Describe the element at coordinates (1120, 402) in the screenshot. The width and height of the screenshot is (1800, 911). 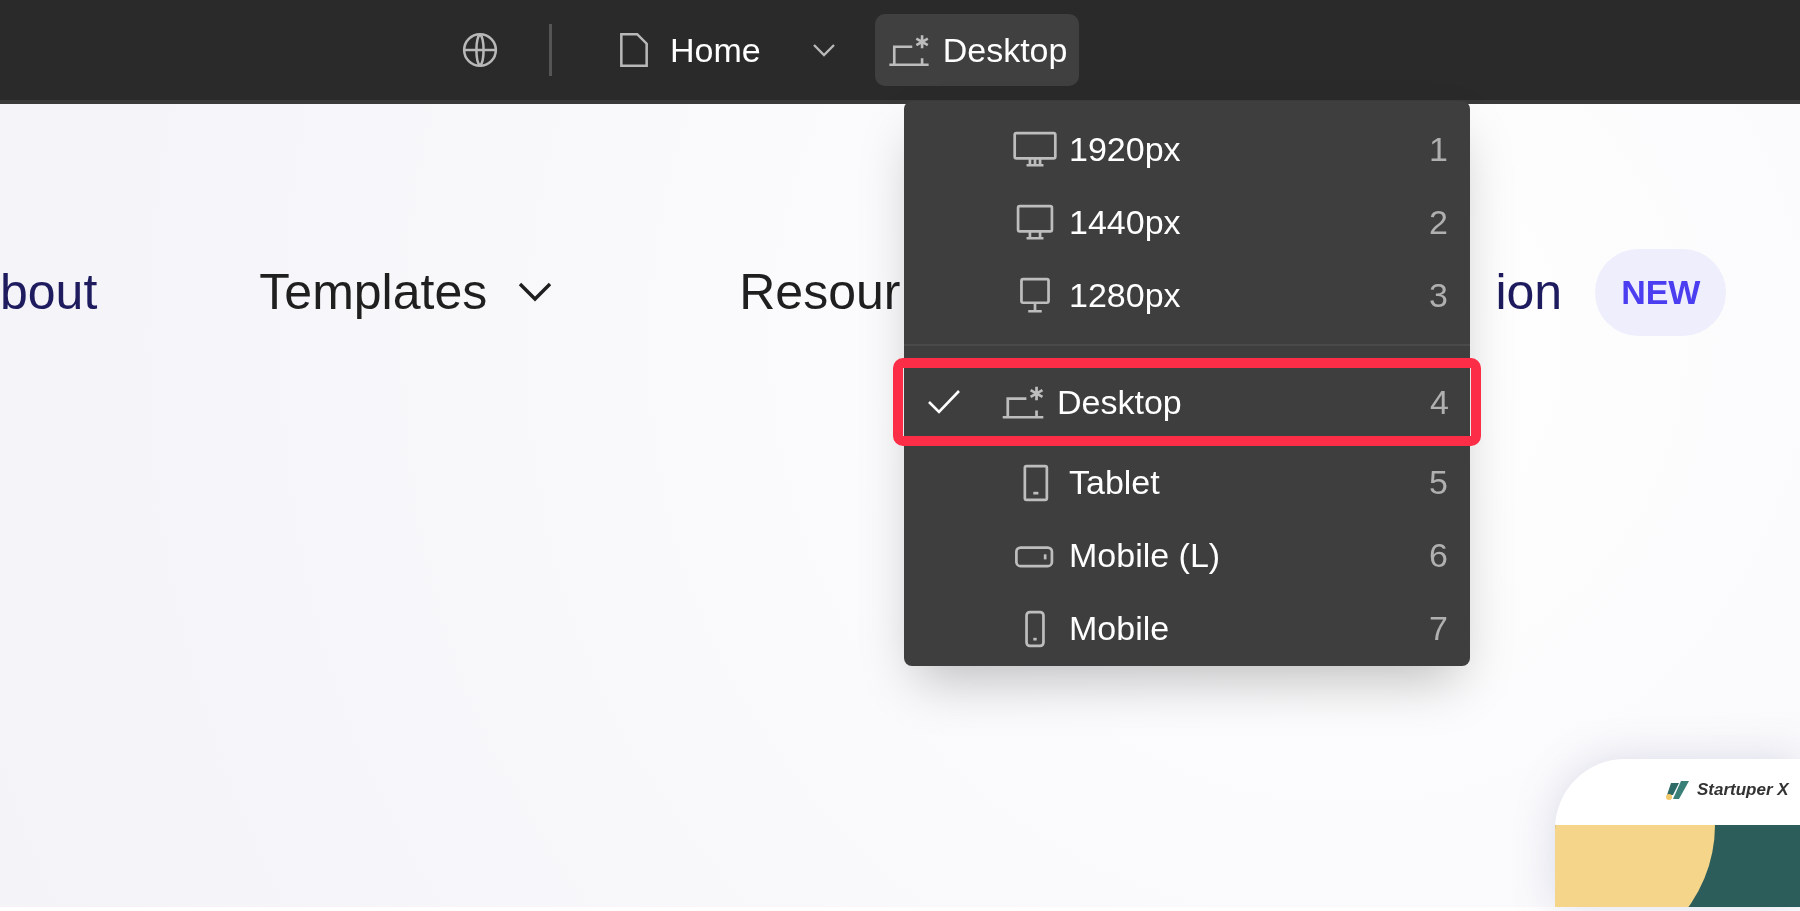
I see `option-label: Desktop` at that location.